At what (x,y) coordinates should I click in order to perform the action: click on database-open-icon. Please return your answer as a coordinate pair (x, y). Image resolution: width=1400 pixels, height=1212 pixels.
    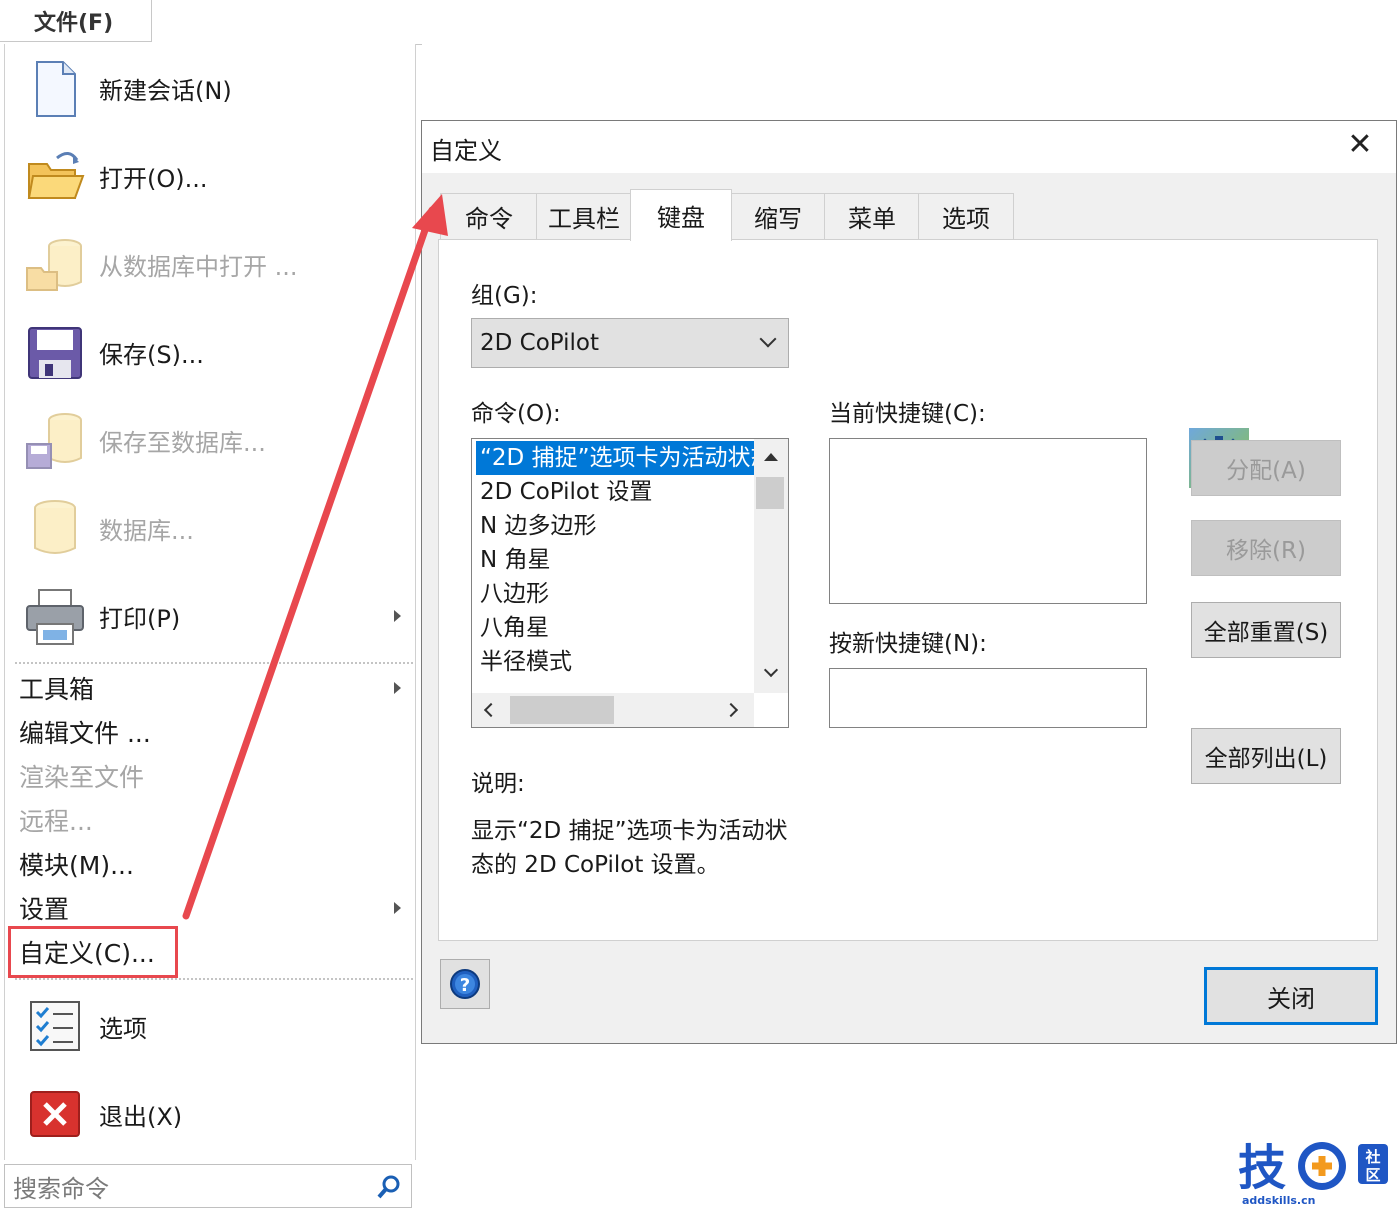
    Looking at the image, I should click on (55, 264).